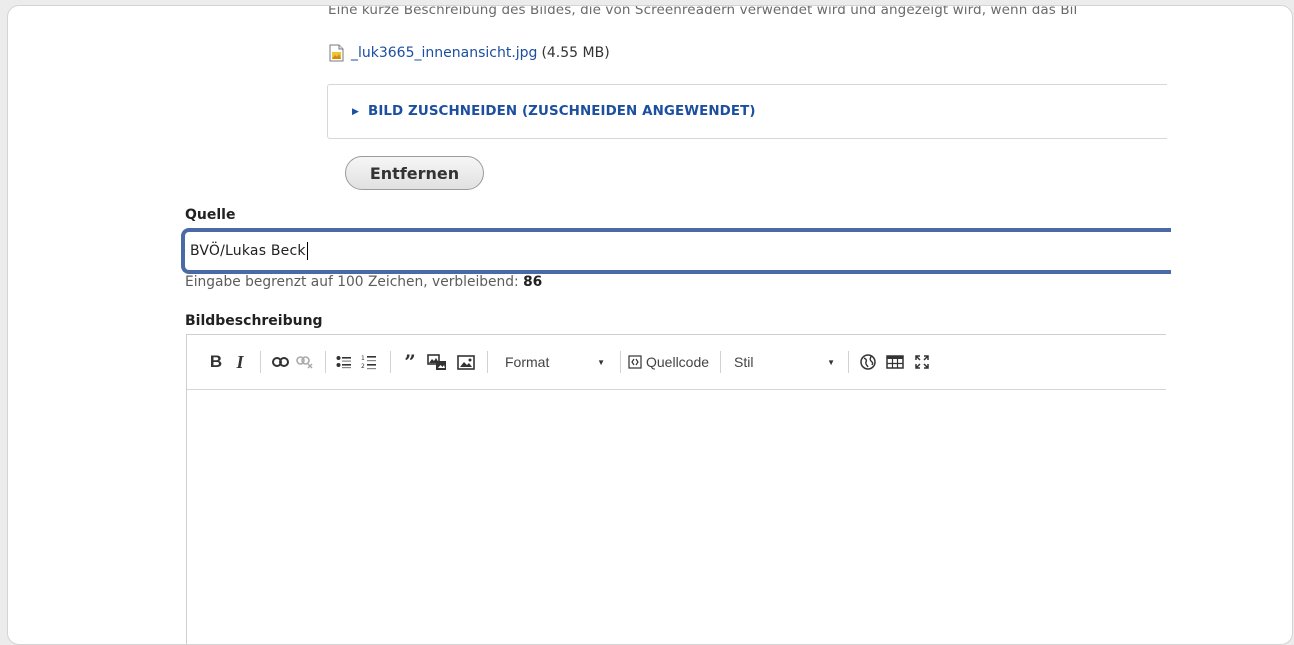 Image resolution: width=1294 pixels, height=645 pixels. I want to click on language-globe-icon, so click(868, 362).